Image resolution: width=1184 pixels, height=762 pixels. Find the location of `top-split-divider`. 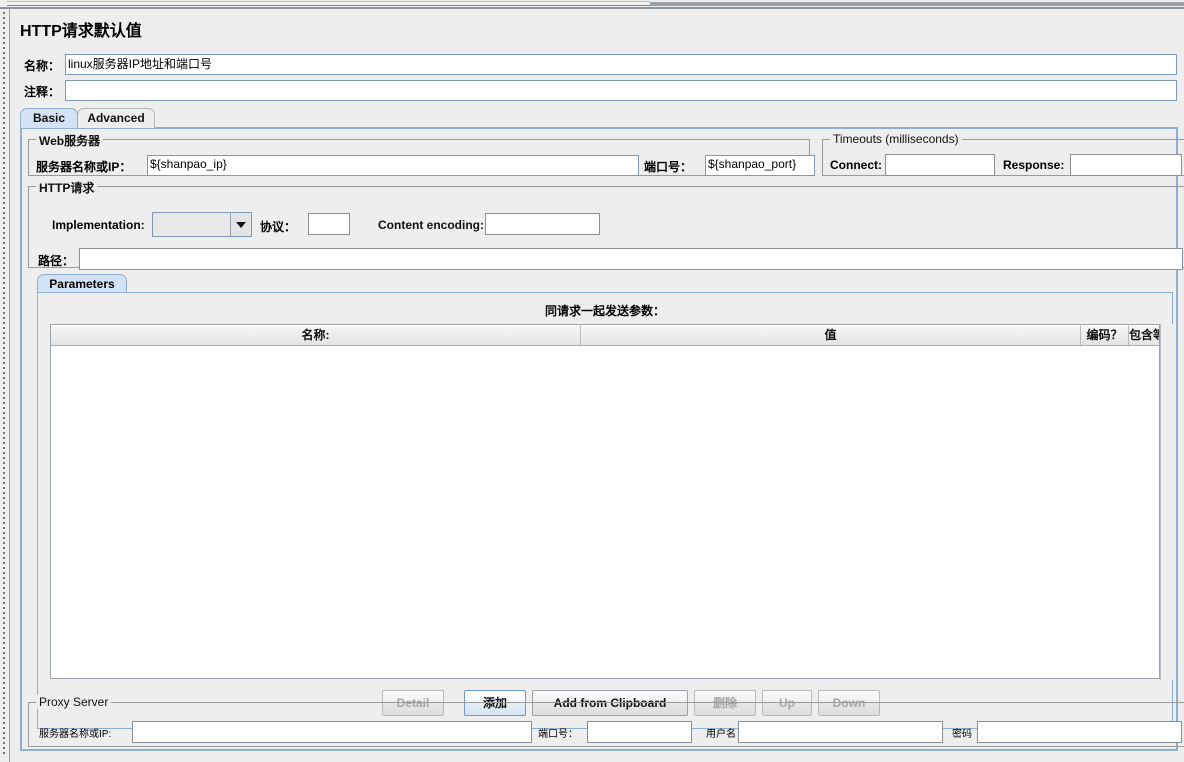

top-split-divider is located at coordinates (592, 4).